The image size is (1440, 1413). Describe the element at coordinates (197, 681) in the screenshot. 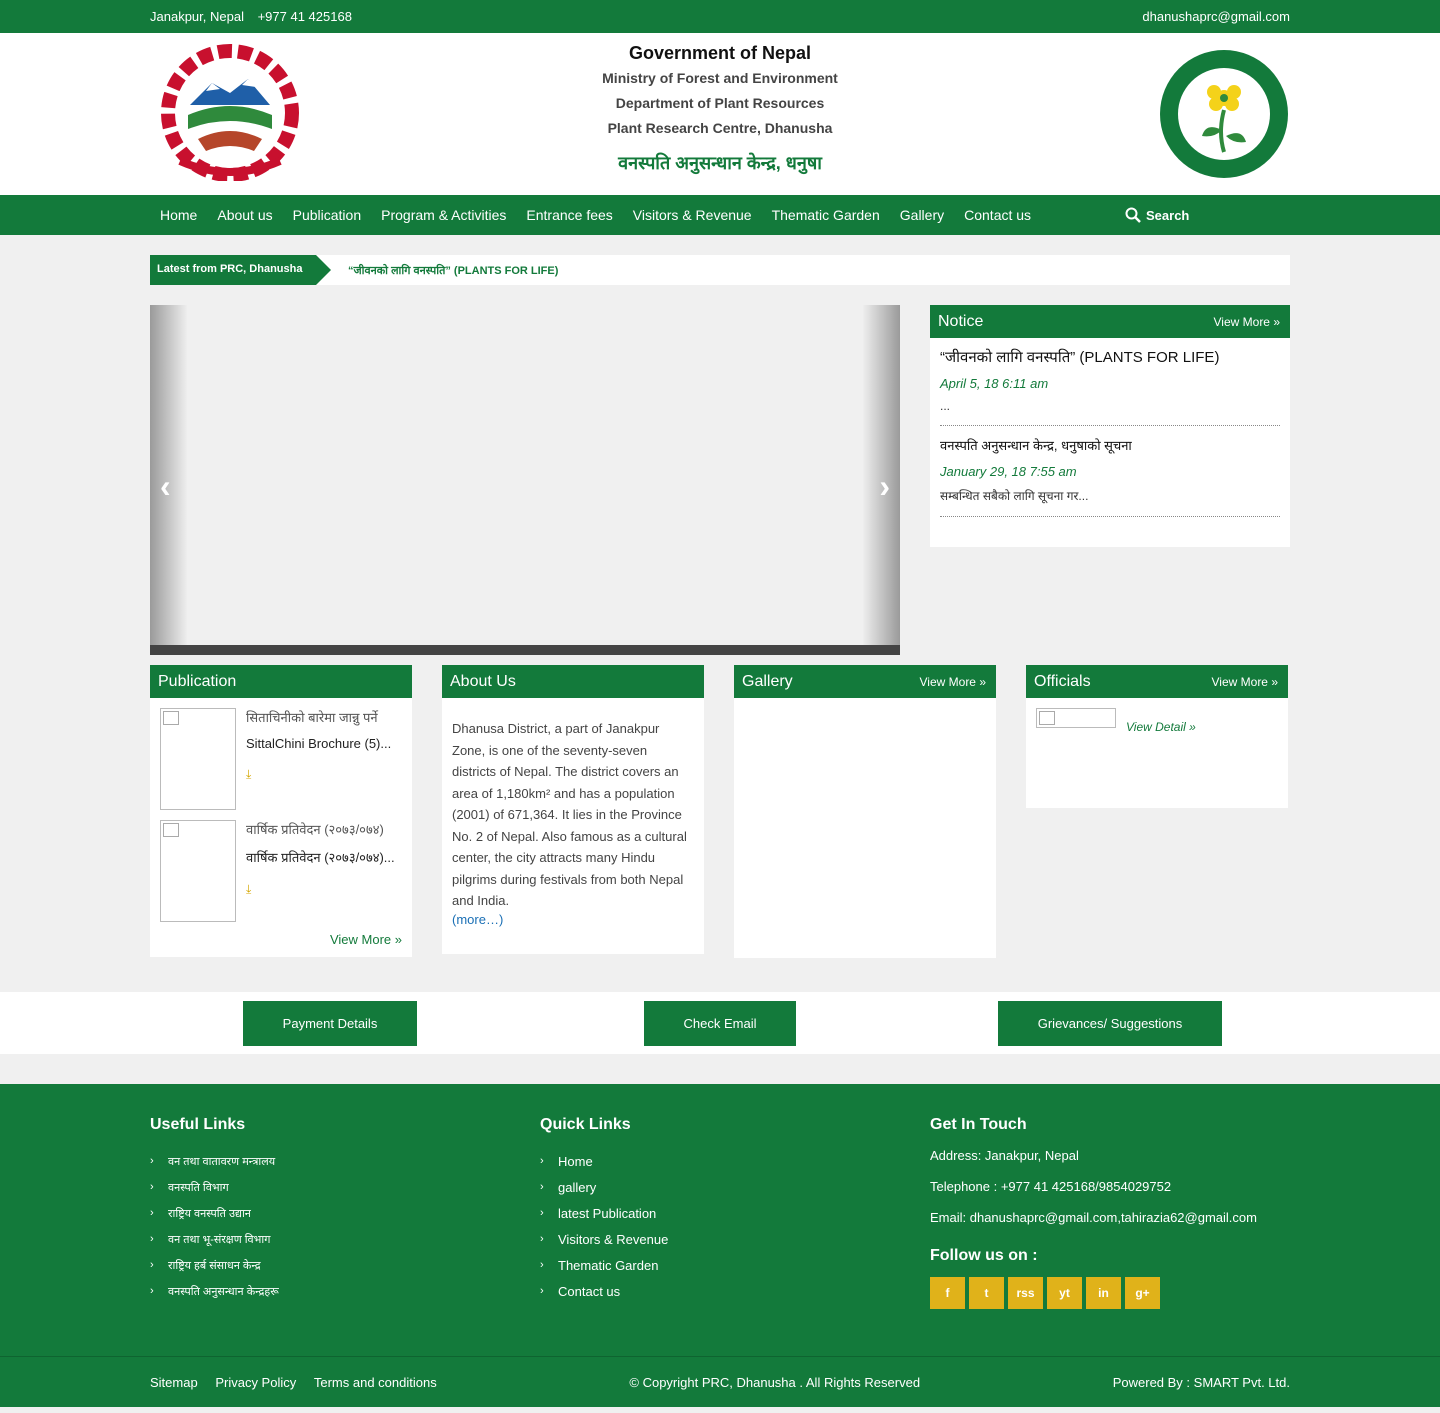

I see `publication-title: Publication` at that location.